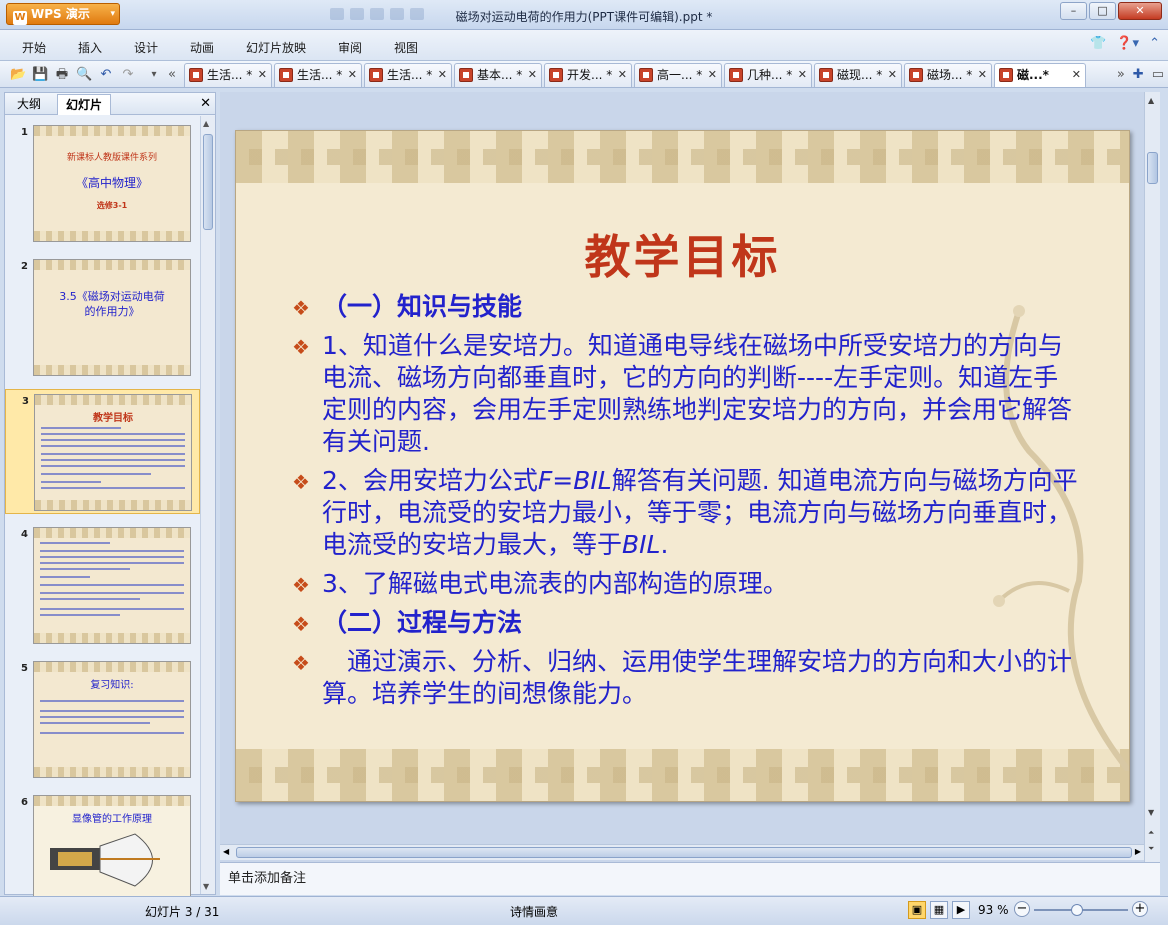 The image size is (1168, 925). I want to click on save-icon: 💾, so click(40, 74).